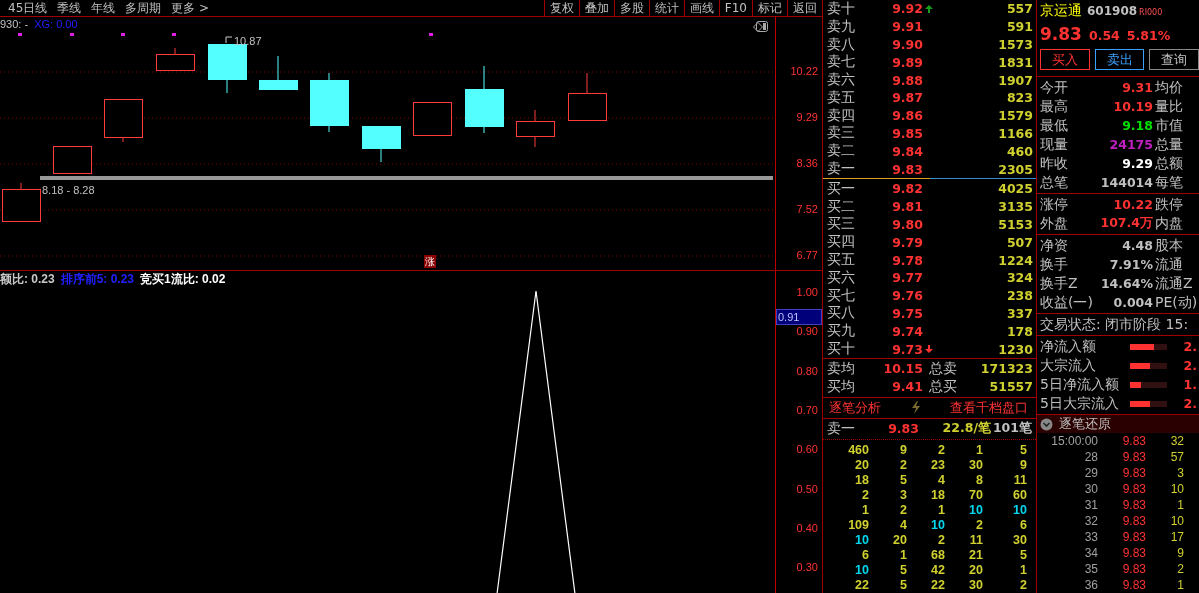 This screenshot has width=1199, height=593. What do you see at coordinates (1090, 505) in the screenshot?
I see `time-cell-text: 31` at bounding box center [1090, 505].